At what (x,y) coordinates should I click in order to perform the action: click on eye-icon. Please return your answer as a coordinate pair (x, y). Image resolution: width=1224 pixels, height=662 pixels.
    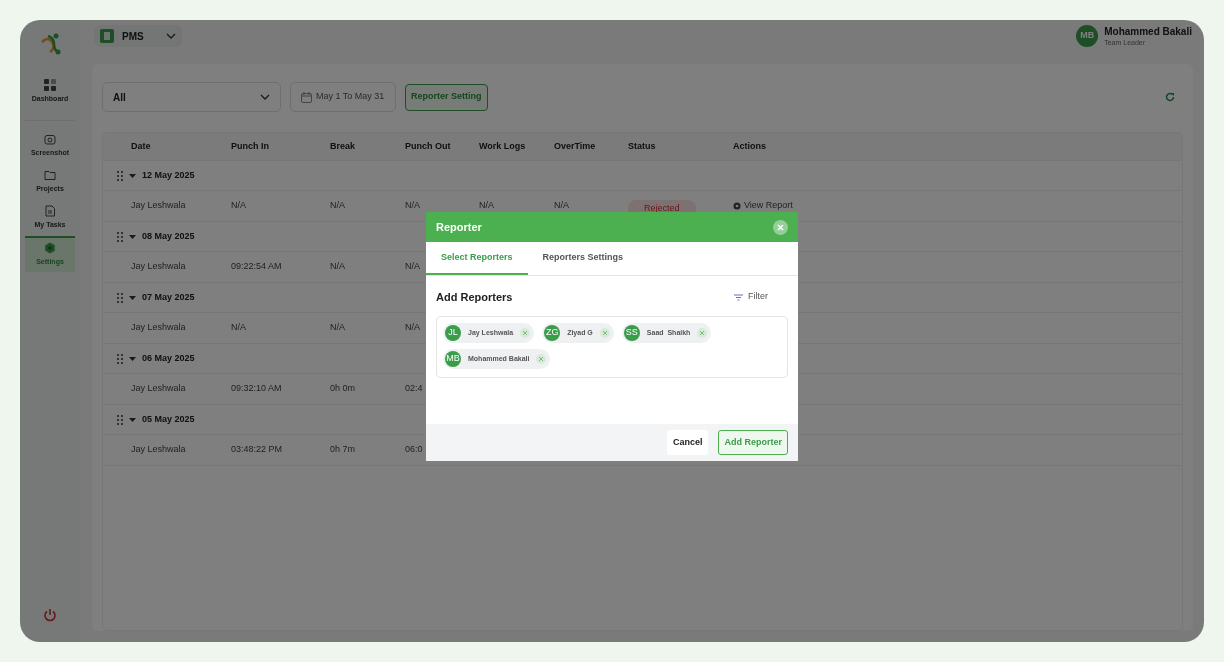
    Looking at the image, I should click on (737, 206).